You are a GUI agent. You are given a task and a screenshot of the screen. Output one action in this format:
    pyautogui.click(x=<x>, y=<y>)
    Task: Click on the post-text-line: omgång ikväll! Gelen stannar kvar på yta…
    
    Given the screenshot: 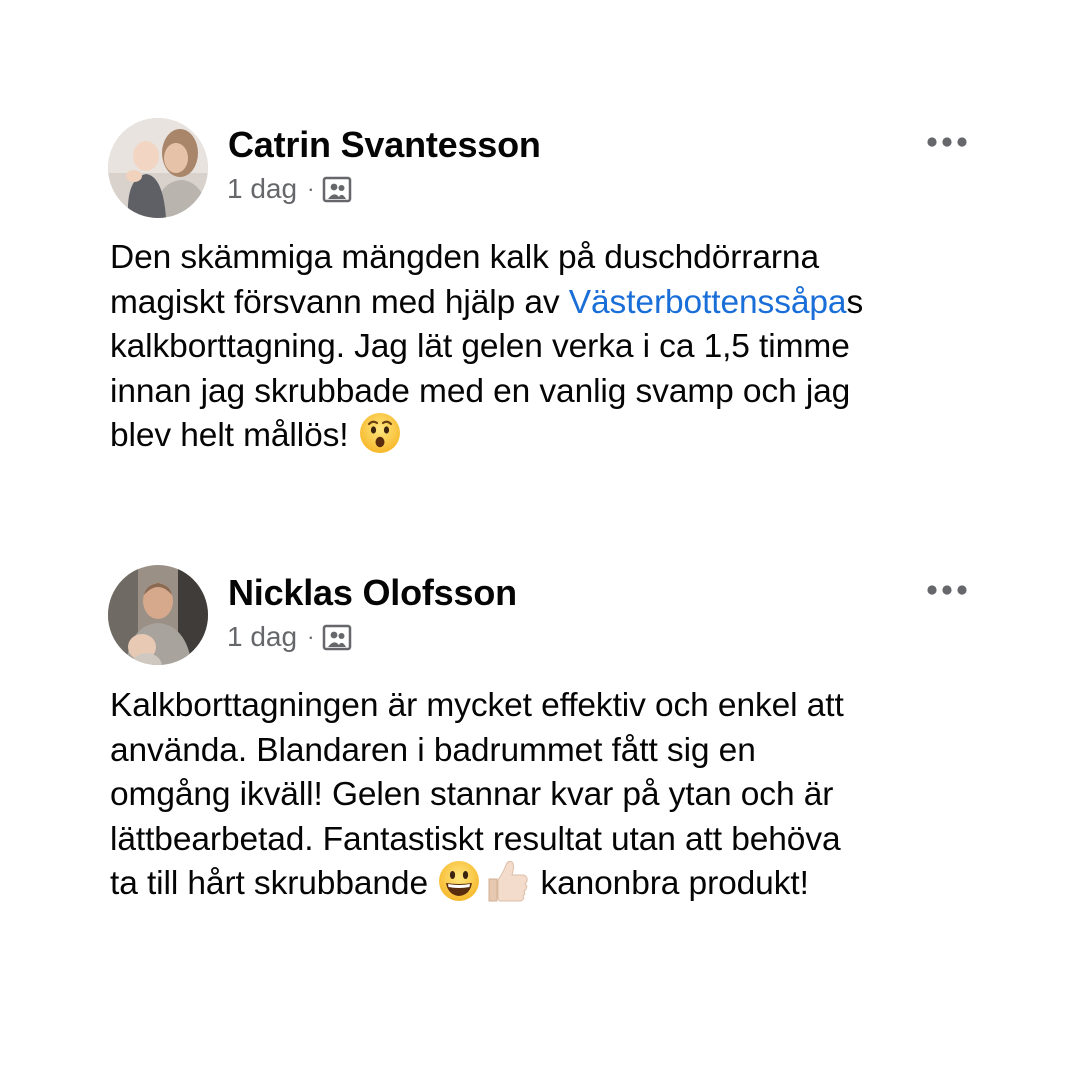 What is the action you would take?
    pyautogui.click(x=472, y=794)
    